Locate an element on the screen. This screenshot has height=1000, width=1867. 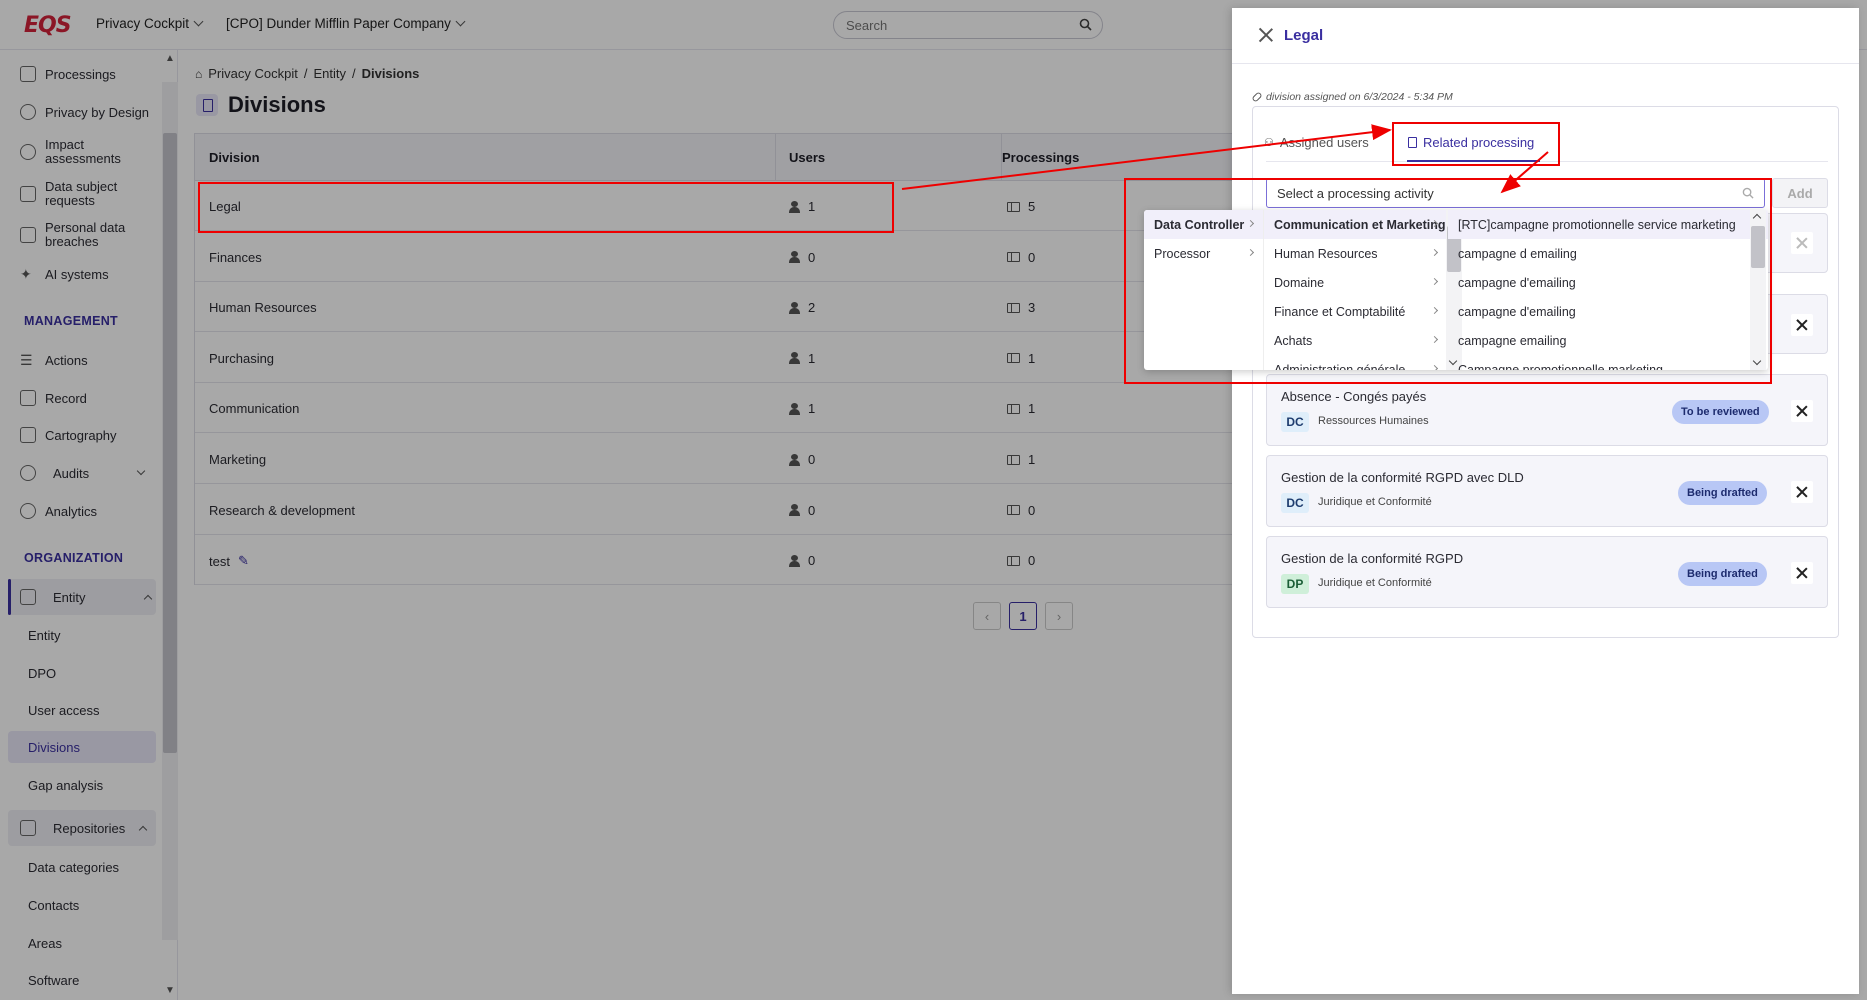
cascader-option-domain: Domaine is located at coordinates (1355, 282).